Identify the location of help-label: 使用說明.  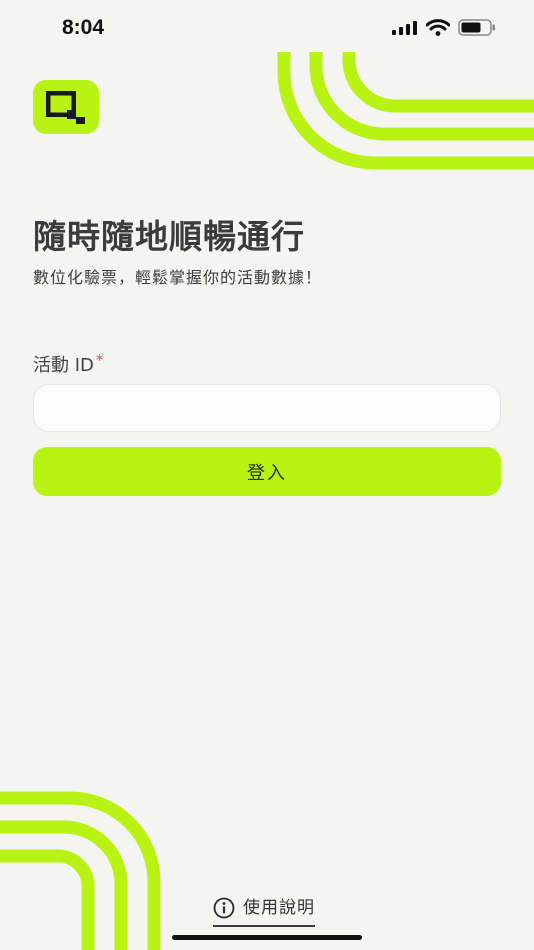
(279, 908).